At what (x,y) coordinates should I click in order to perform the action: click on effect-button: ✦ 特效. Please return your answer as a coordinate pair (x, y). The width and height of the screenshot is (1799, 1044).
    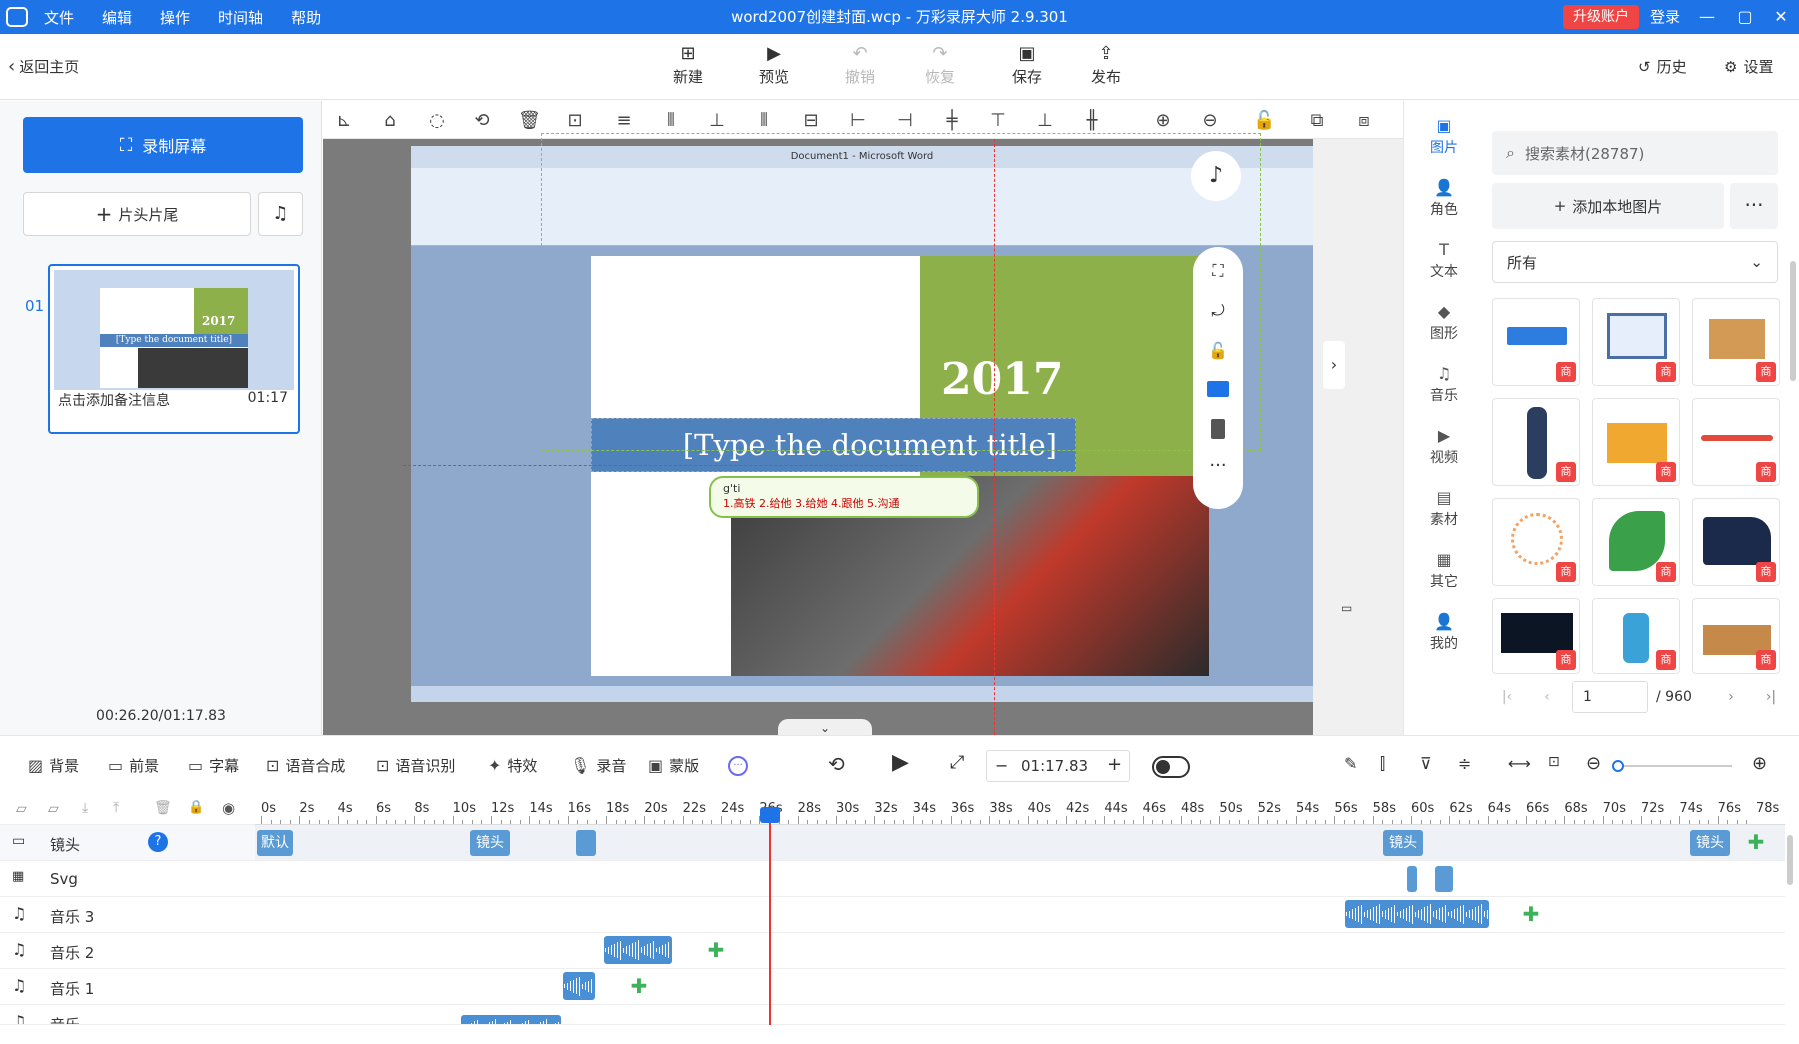
    Looking at the image, I should click on (512, 765).